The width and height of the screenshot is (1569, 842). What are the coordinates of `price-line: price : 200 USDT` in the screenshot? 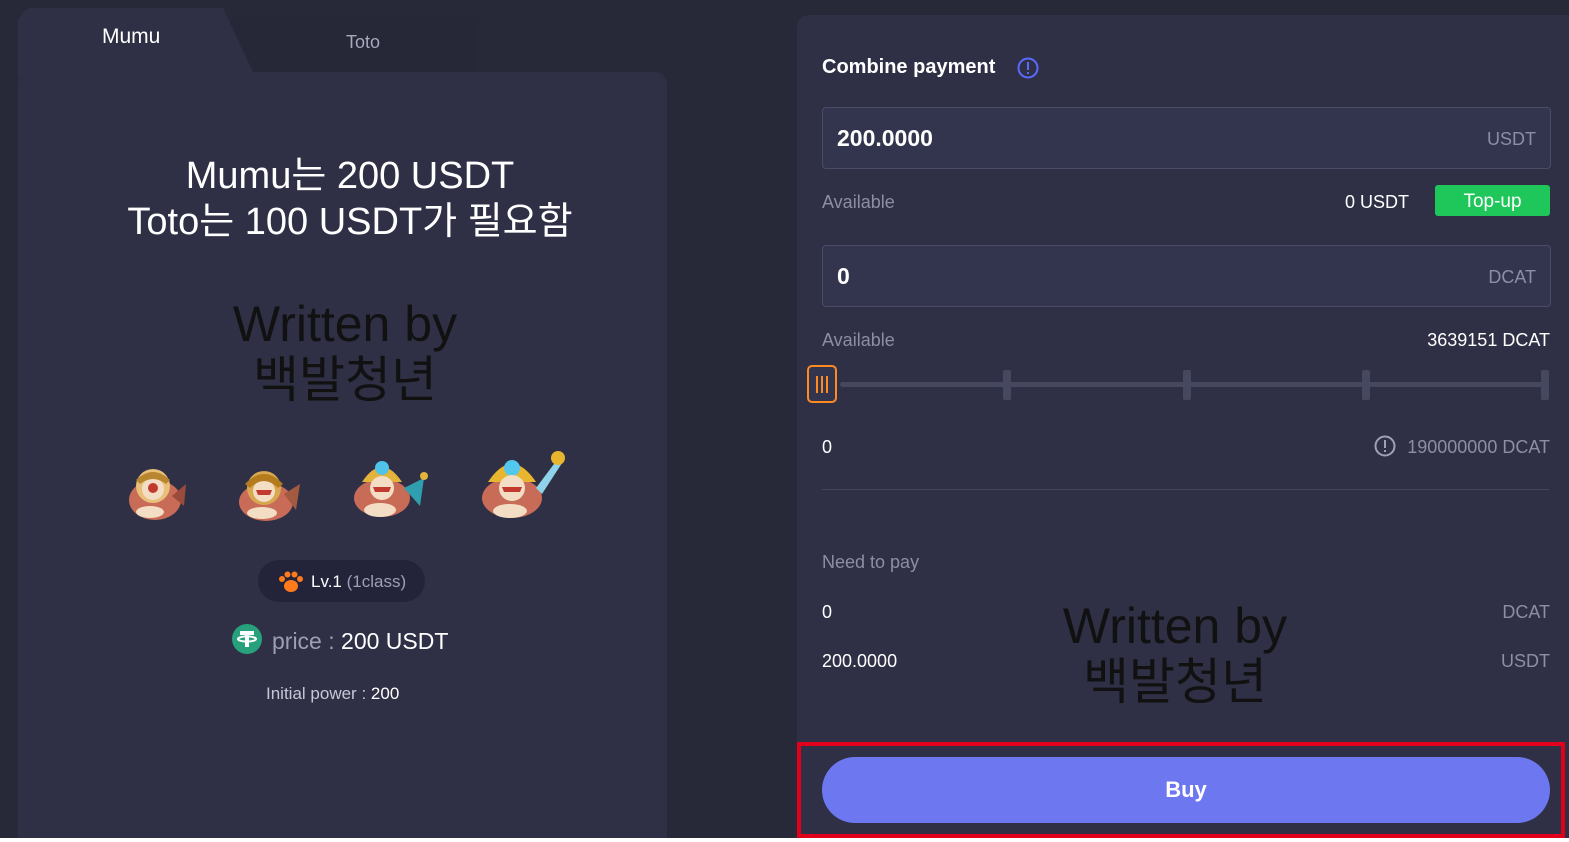 It's located at (360, 641).